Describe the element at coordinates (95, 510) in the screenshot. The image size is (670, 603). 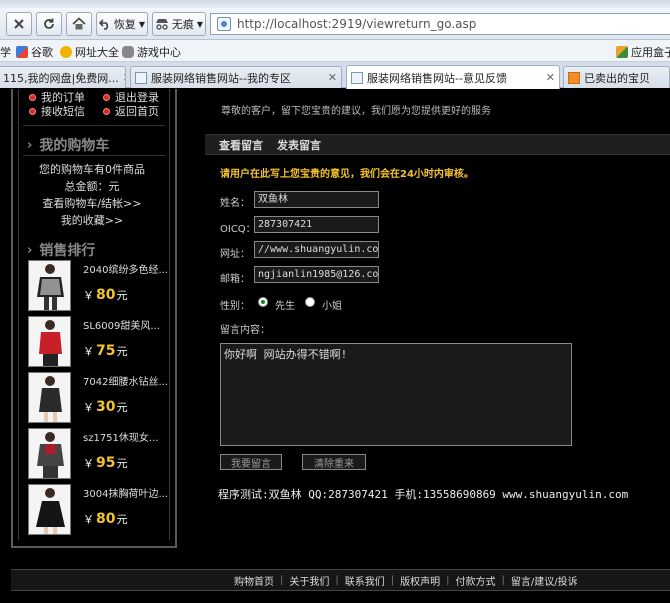
I see `rank-item: 3004抹胸荷叶边... ￥ 80 元` at that location.